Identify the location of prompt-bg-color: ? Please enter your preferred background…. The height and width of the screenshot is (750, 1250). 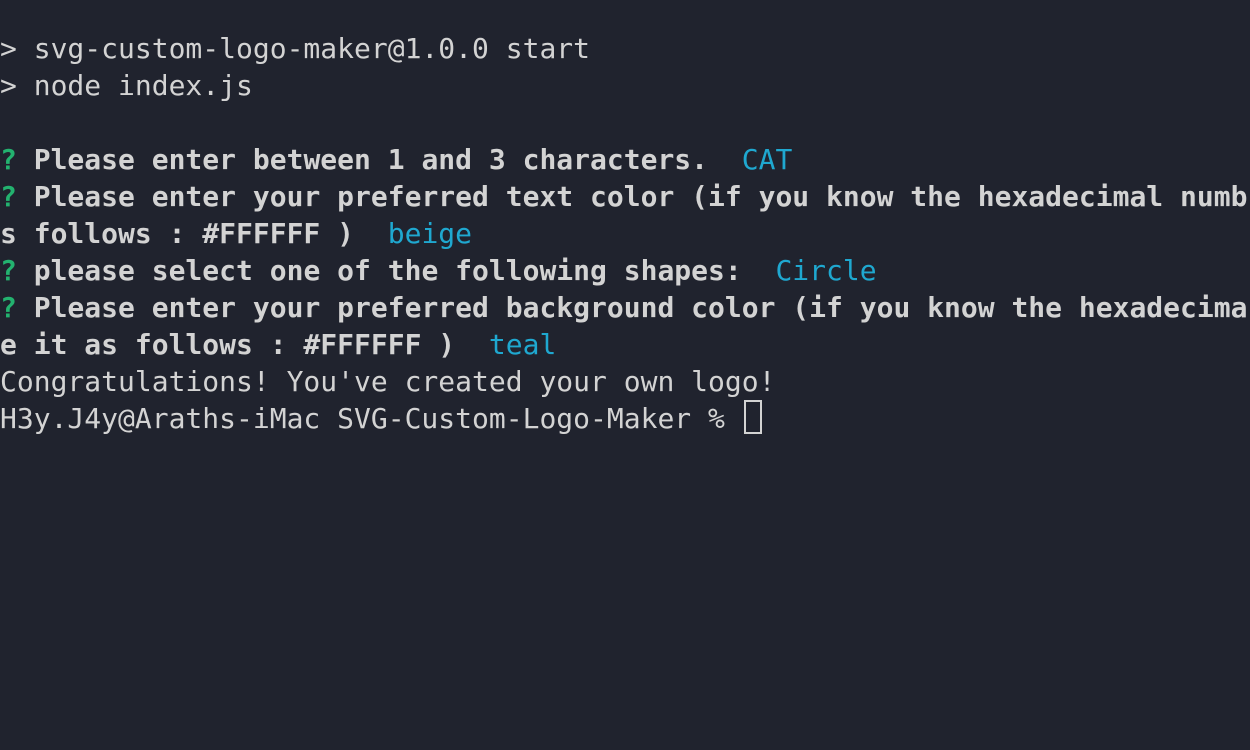
(623, 307).